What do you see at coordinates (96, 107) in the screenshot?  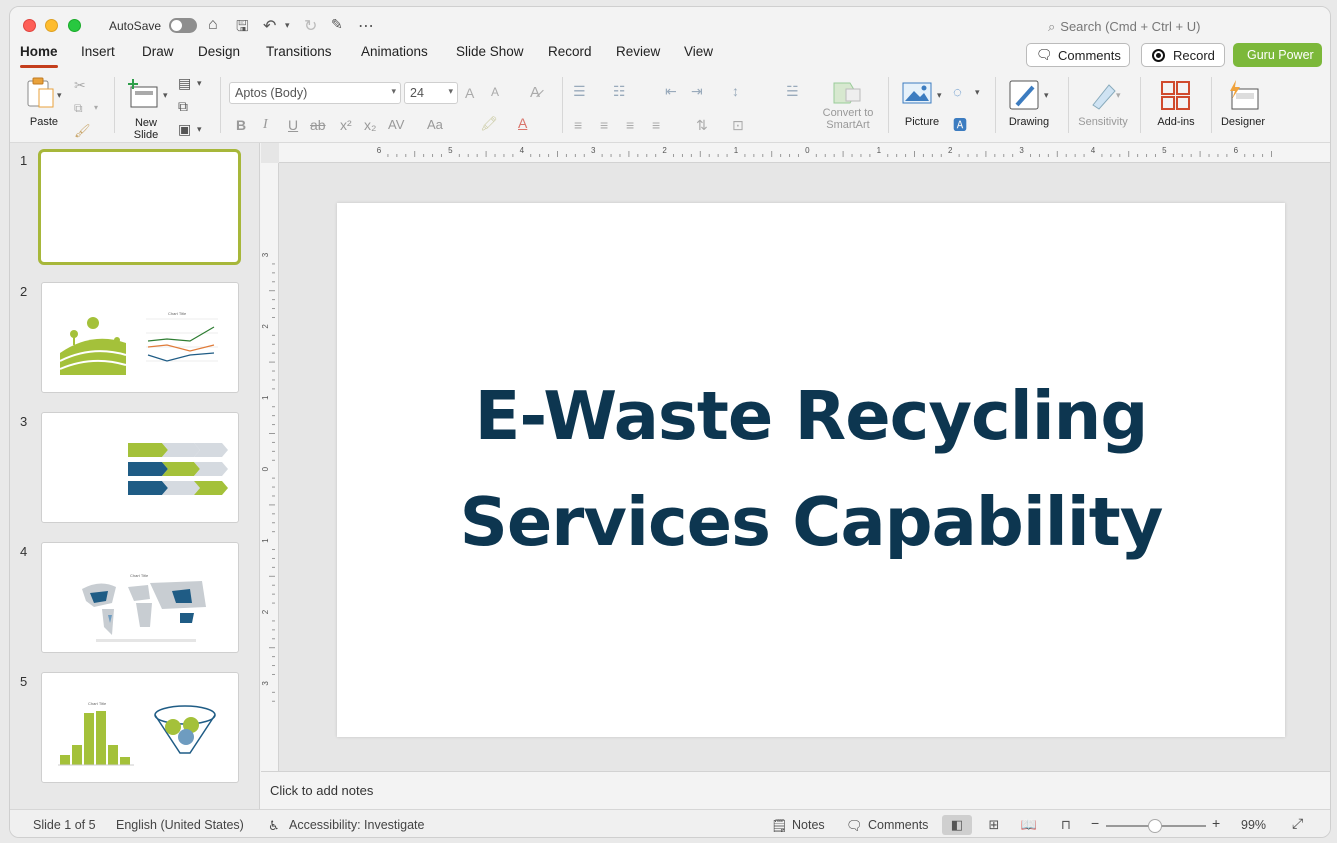 I see `copy-dropdown-chevron-icon: ▾` at bounding box center [96, 107].